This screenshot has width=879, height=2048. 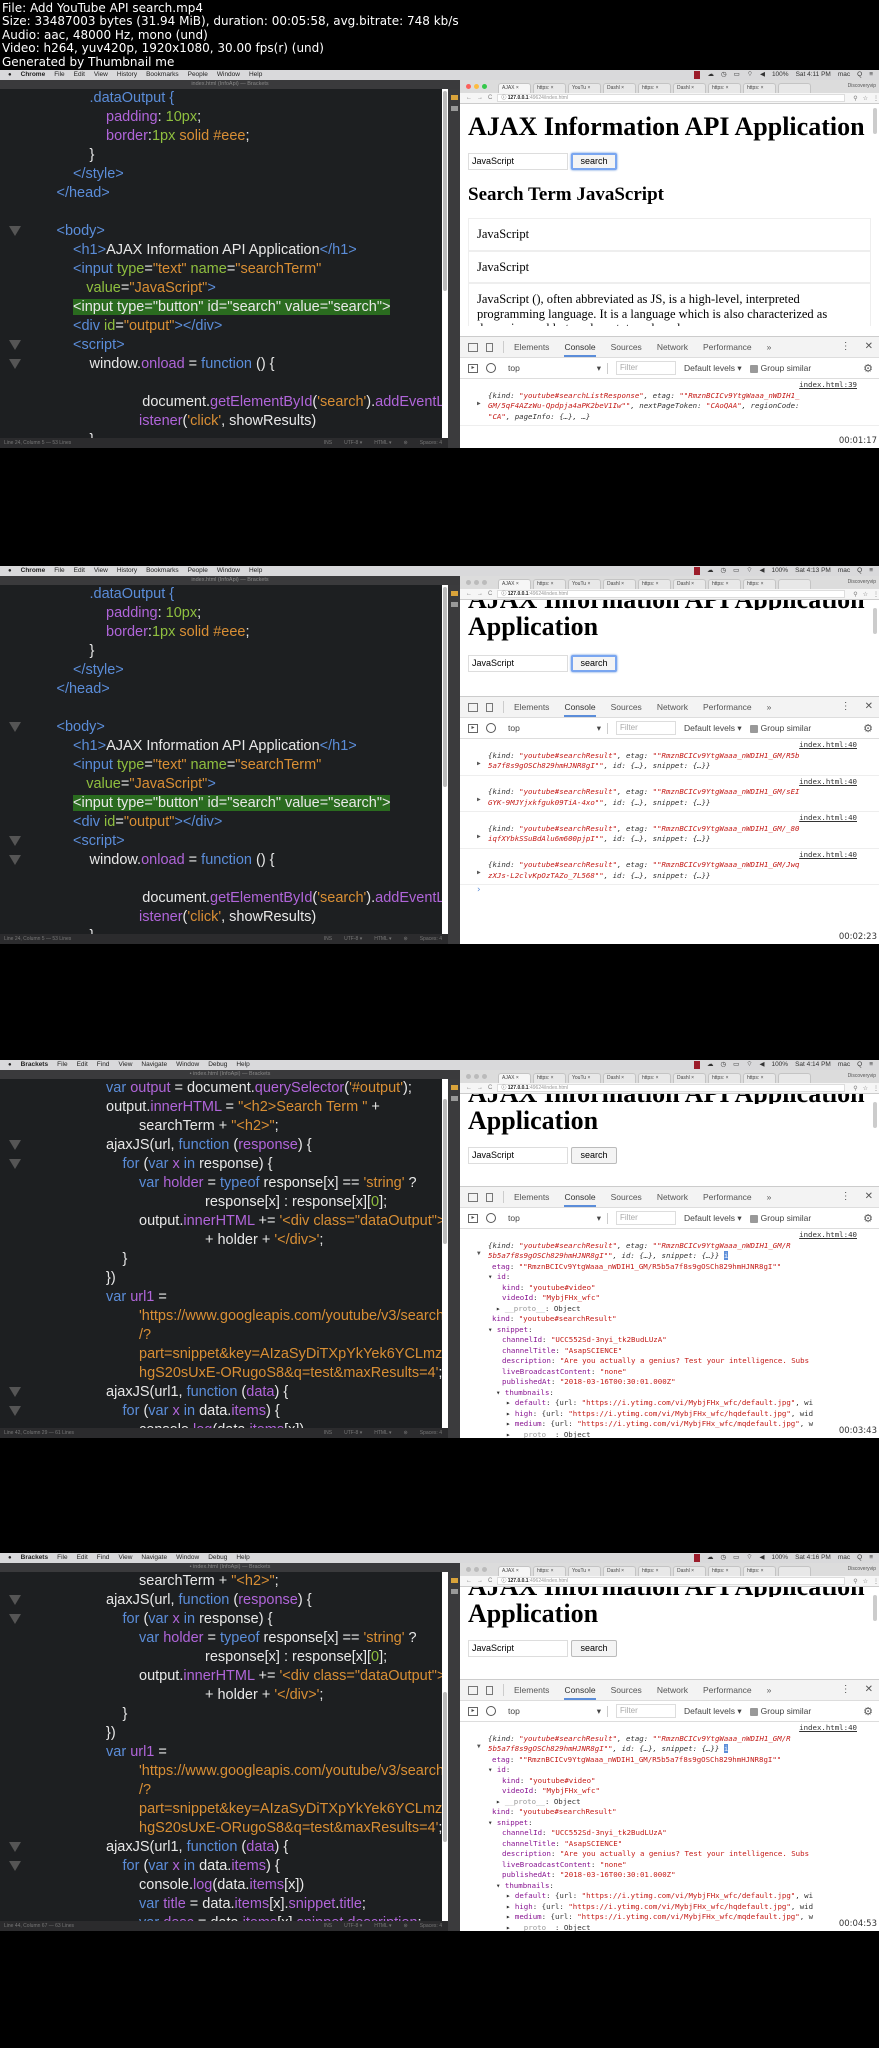 I want to click on tree-node: ▾ thumbnails:, so click(x=683, y=1886).